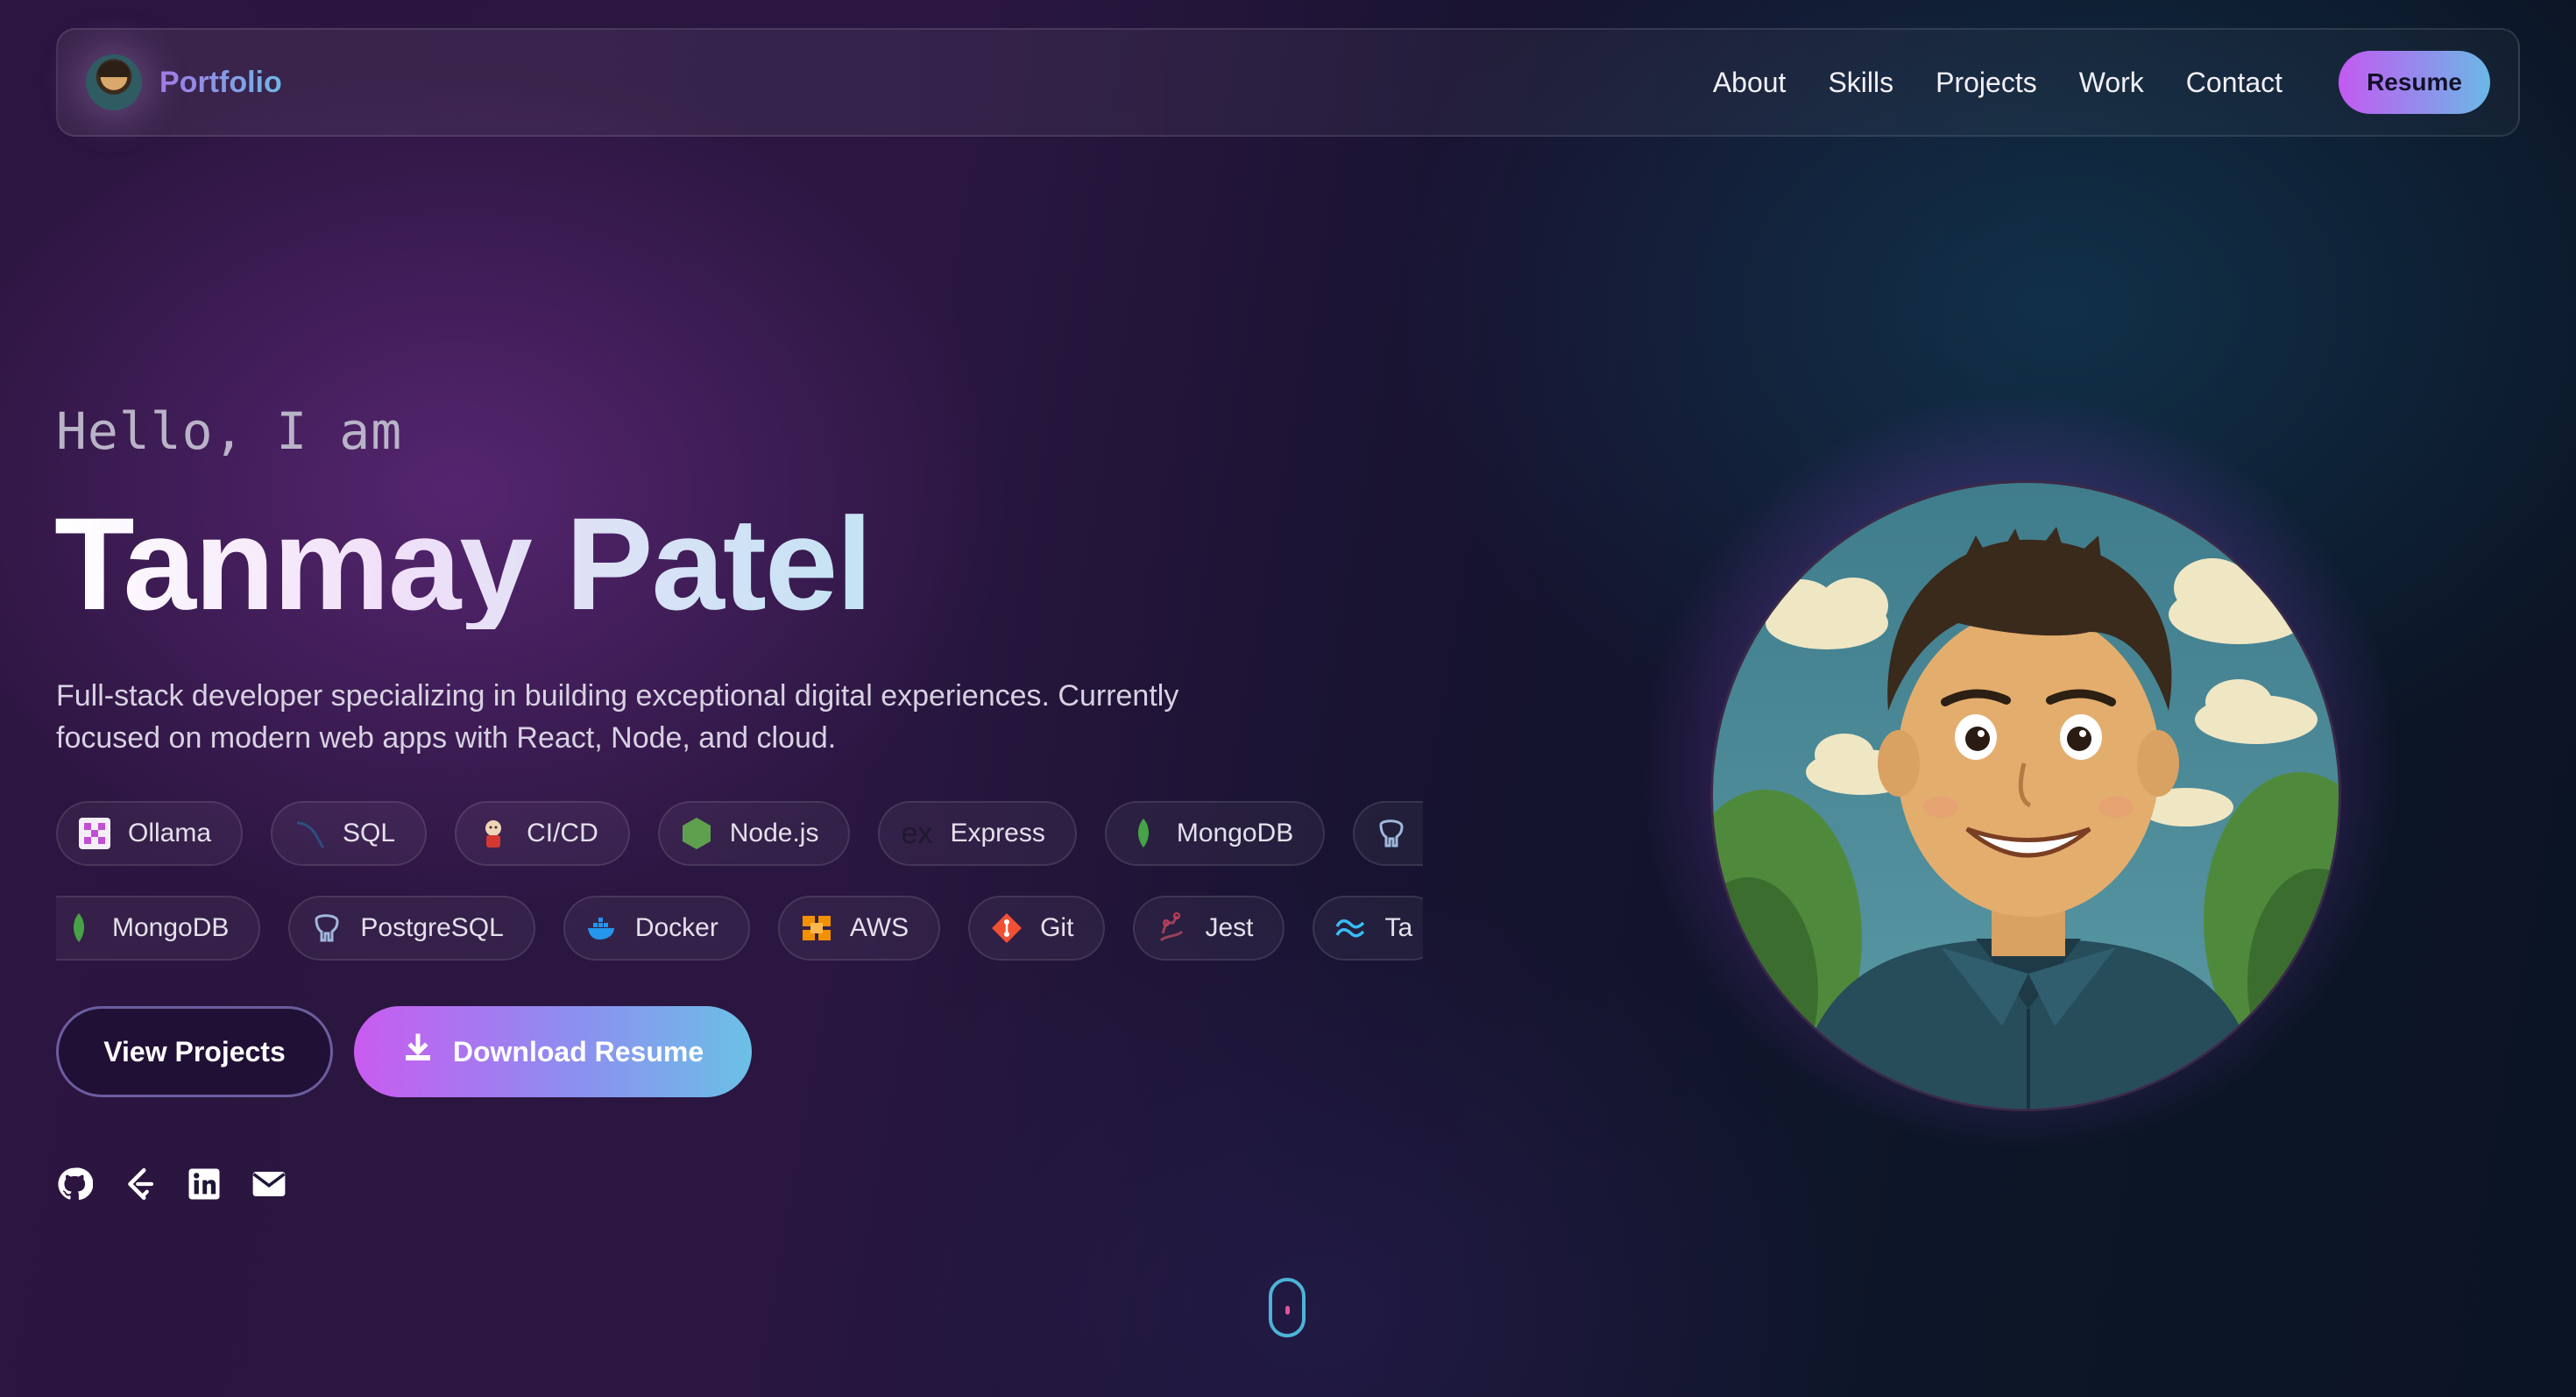  I want to click on hero-name: Tanmay Patel, so click(463, 563).